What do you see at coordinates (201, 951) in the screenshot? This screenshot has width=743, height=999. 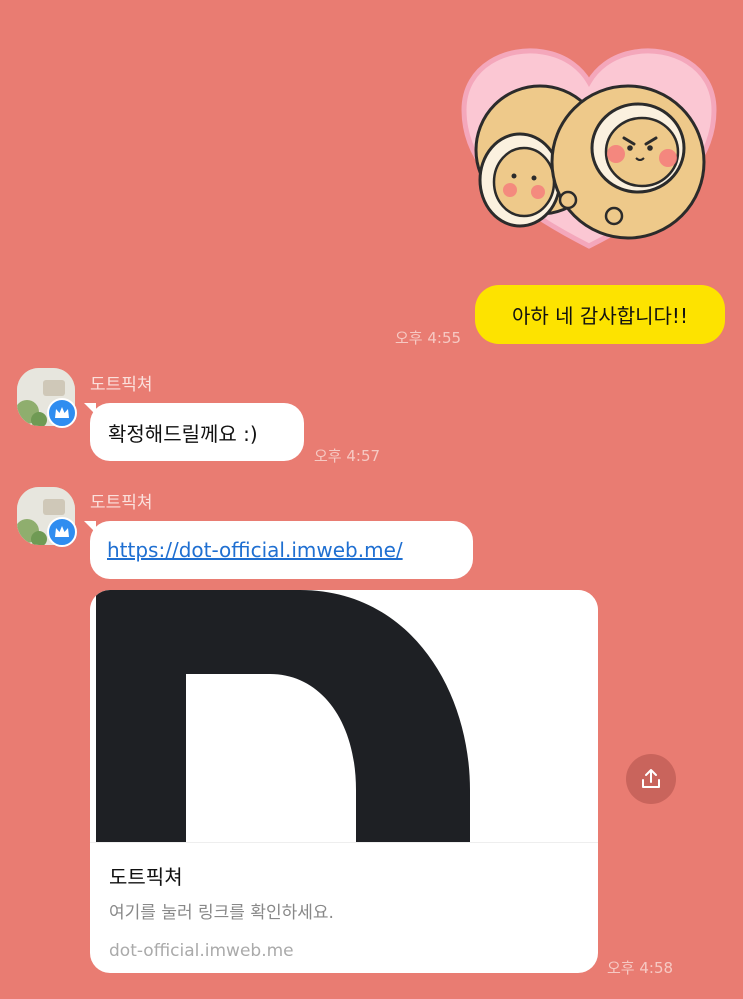 I see `preview-domain: dot-official.imweb.me` at bounding box center [201, 951].